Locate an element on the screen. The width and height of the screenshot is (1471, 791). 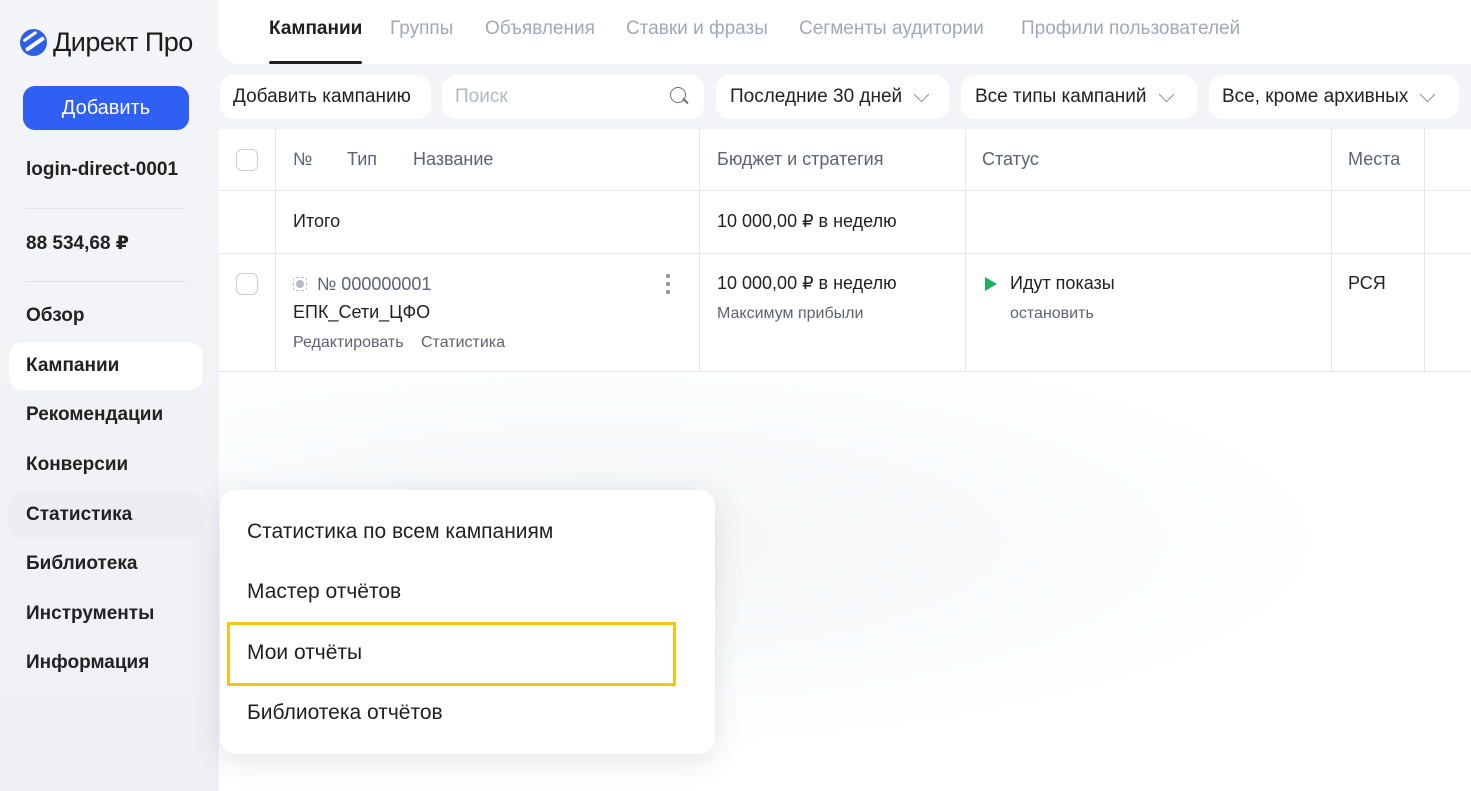
sidebar-item-statistics: Статистика is located at coordinates (106, 515).